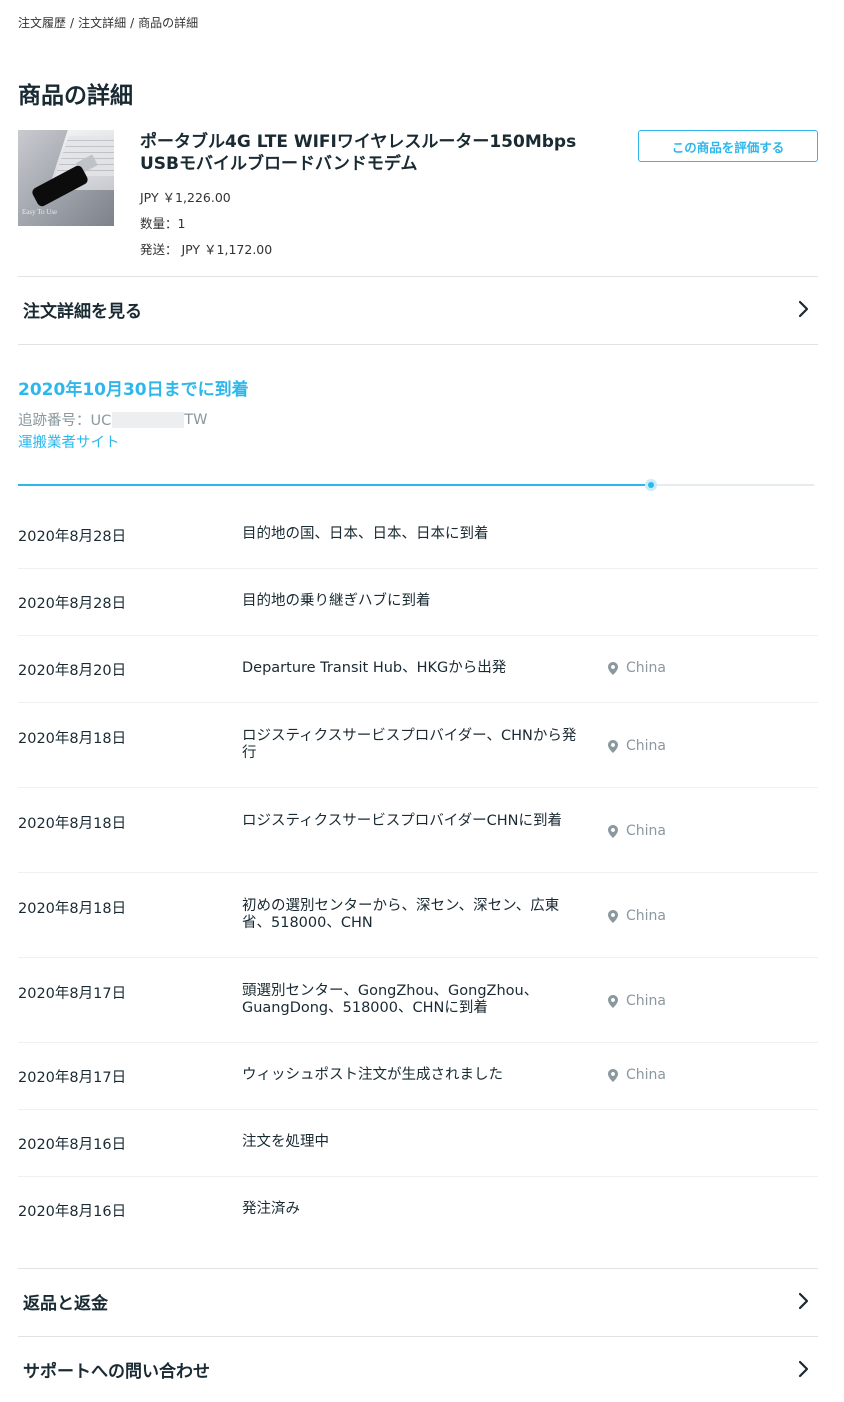 Image resolution: width=844 pixels, height=1402 pixels. I want to click on tracking-event-description: 発注済み, so click(271, 1209).